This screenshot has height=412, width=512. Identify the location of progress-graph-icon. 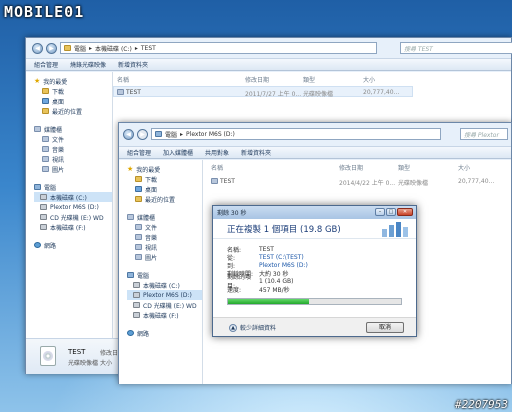
(395, 229).